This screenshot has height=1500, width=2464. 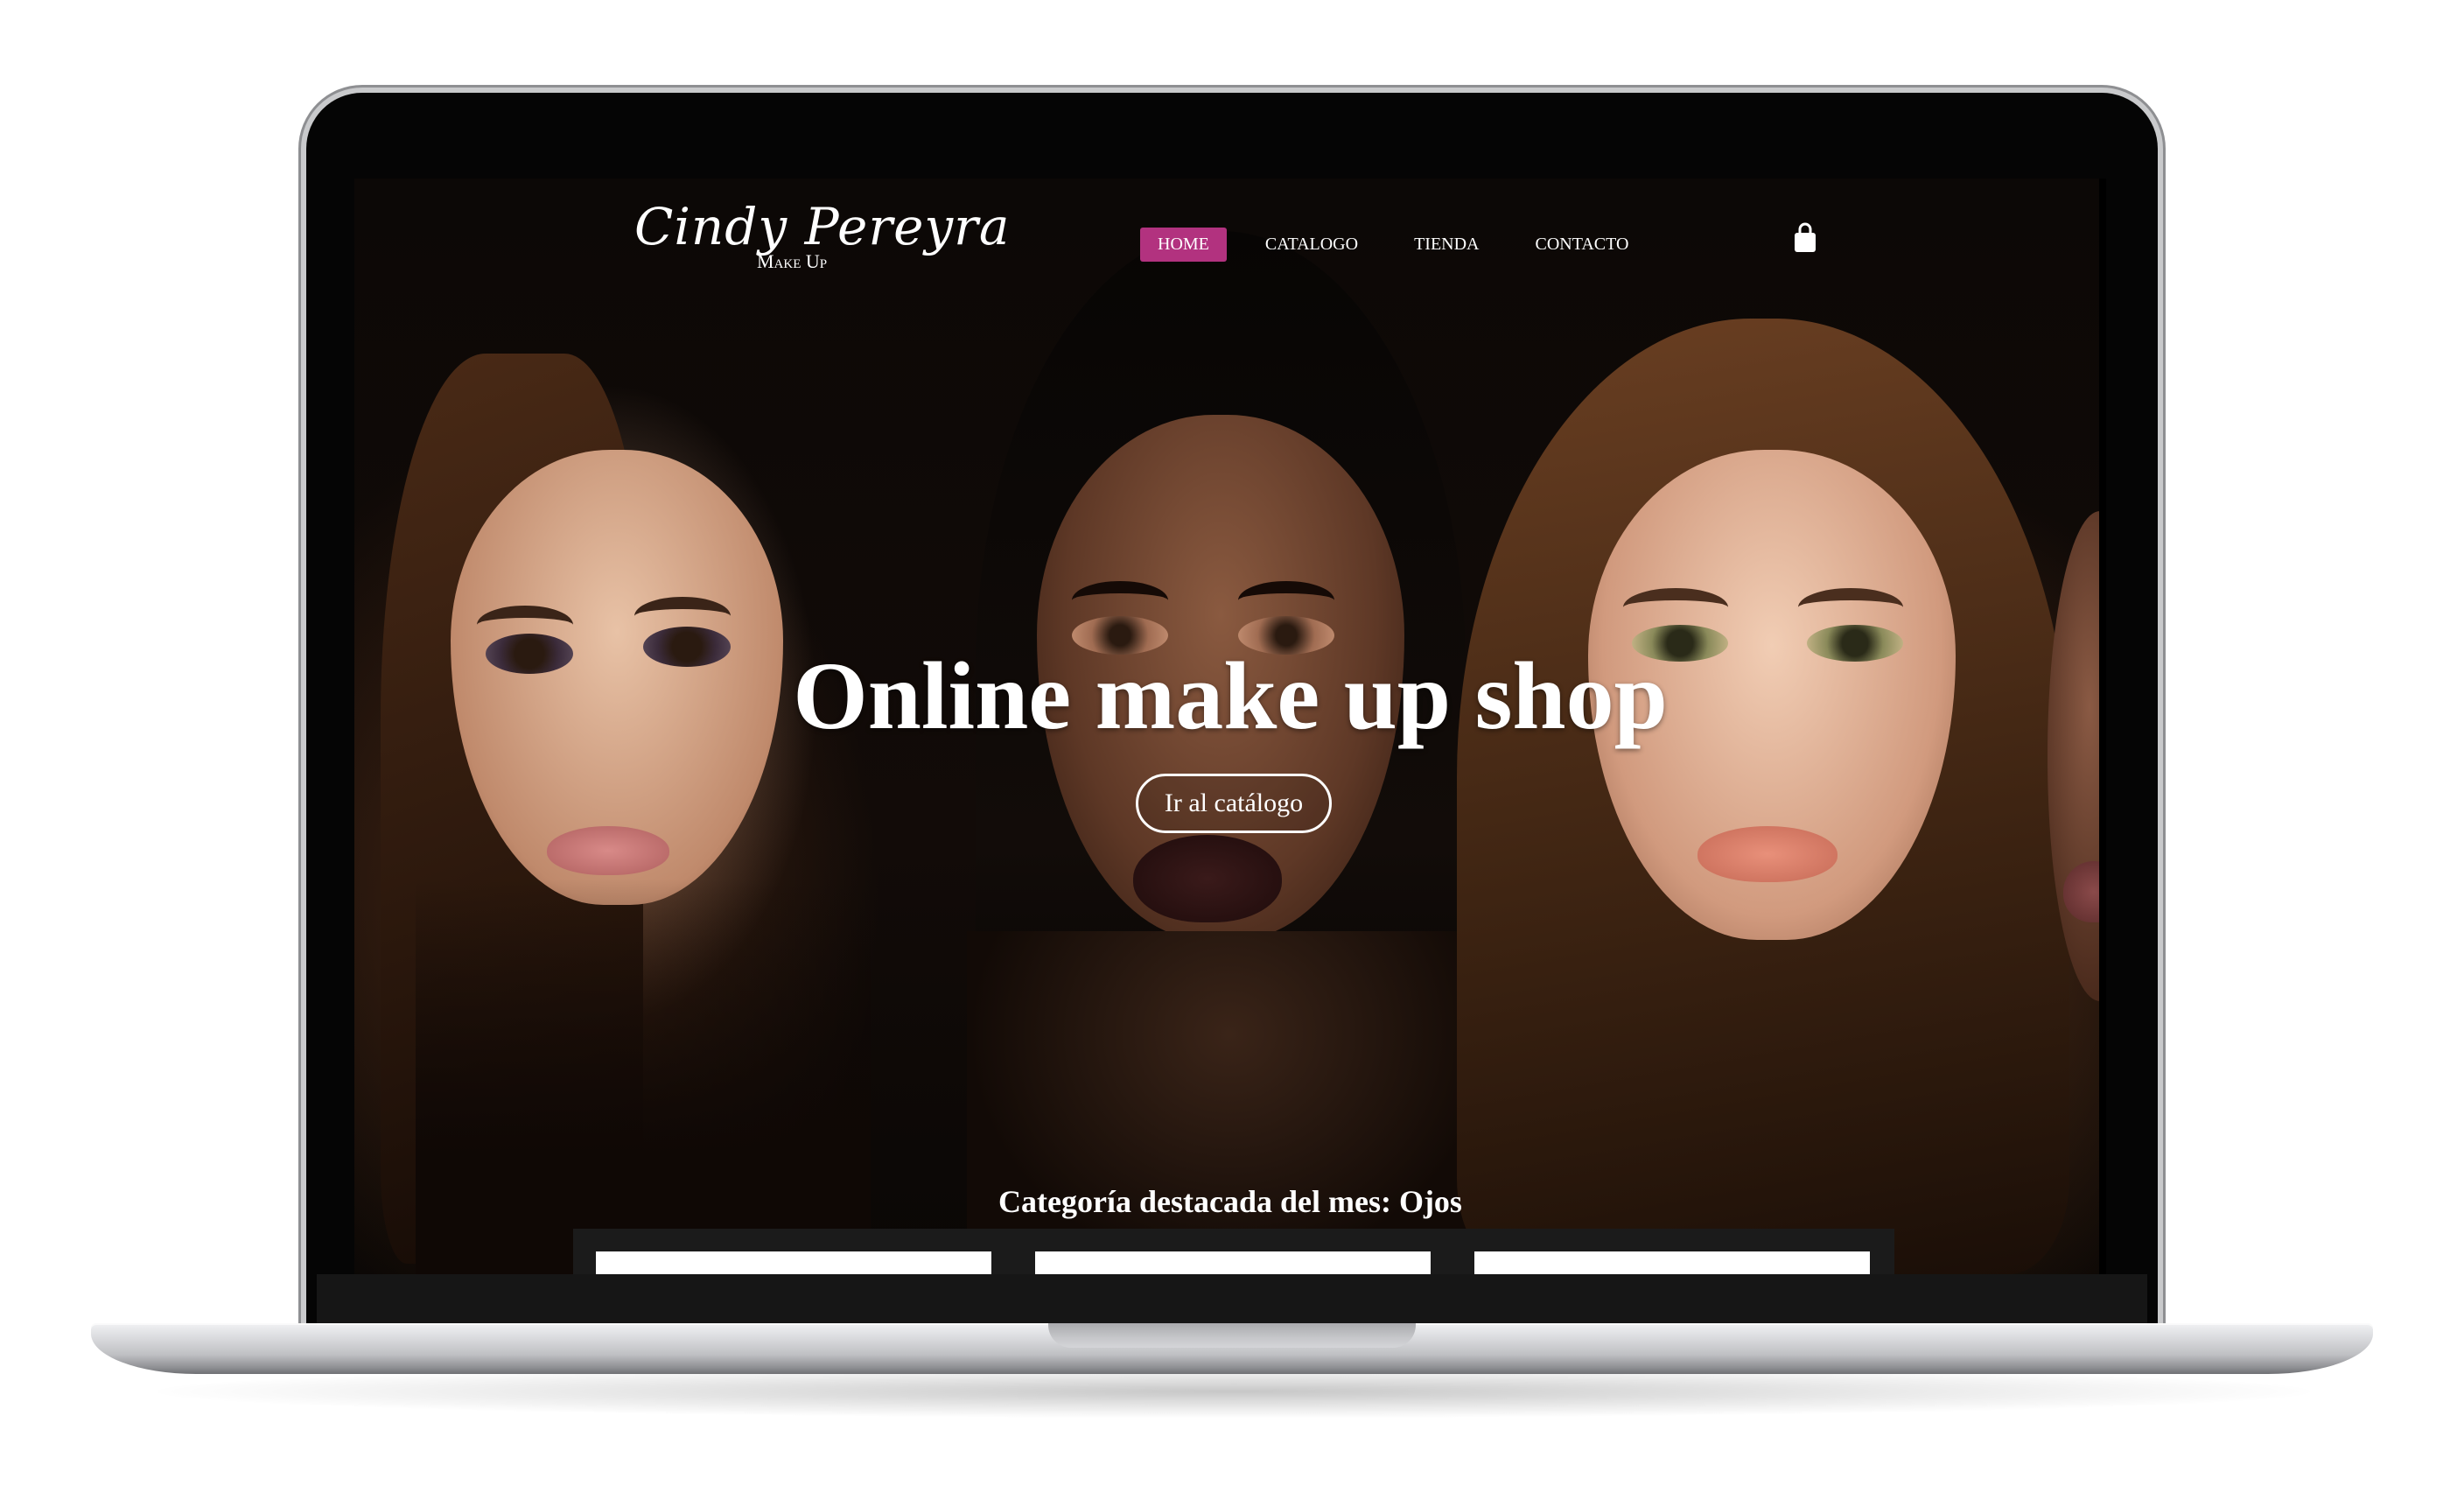 I want to click on featured-category-heading: Categoría destacada del mes: Ojos, so click(x=1230, y=1201).